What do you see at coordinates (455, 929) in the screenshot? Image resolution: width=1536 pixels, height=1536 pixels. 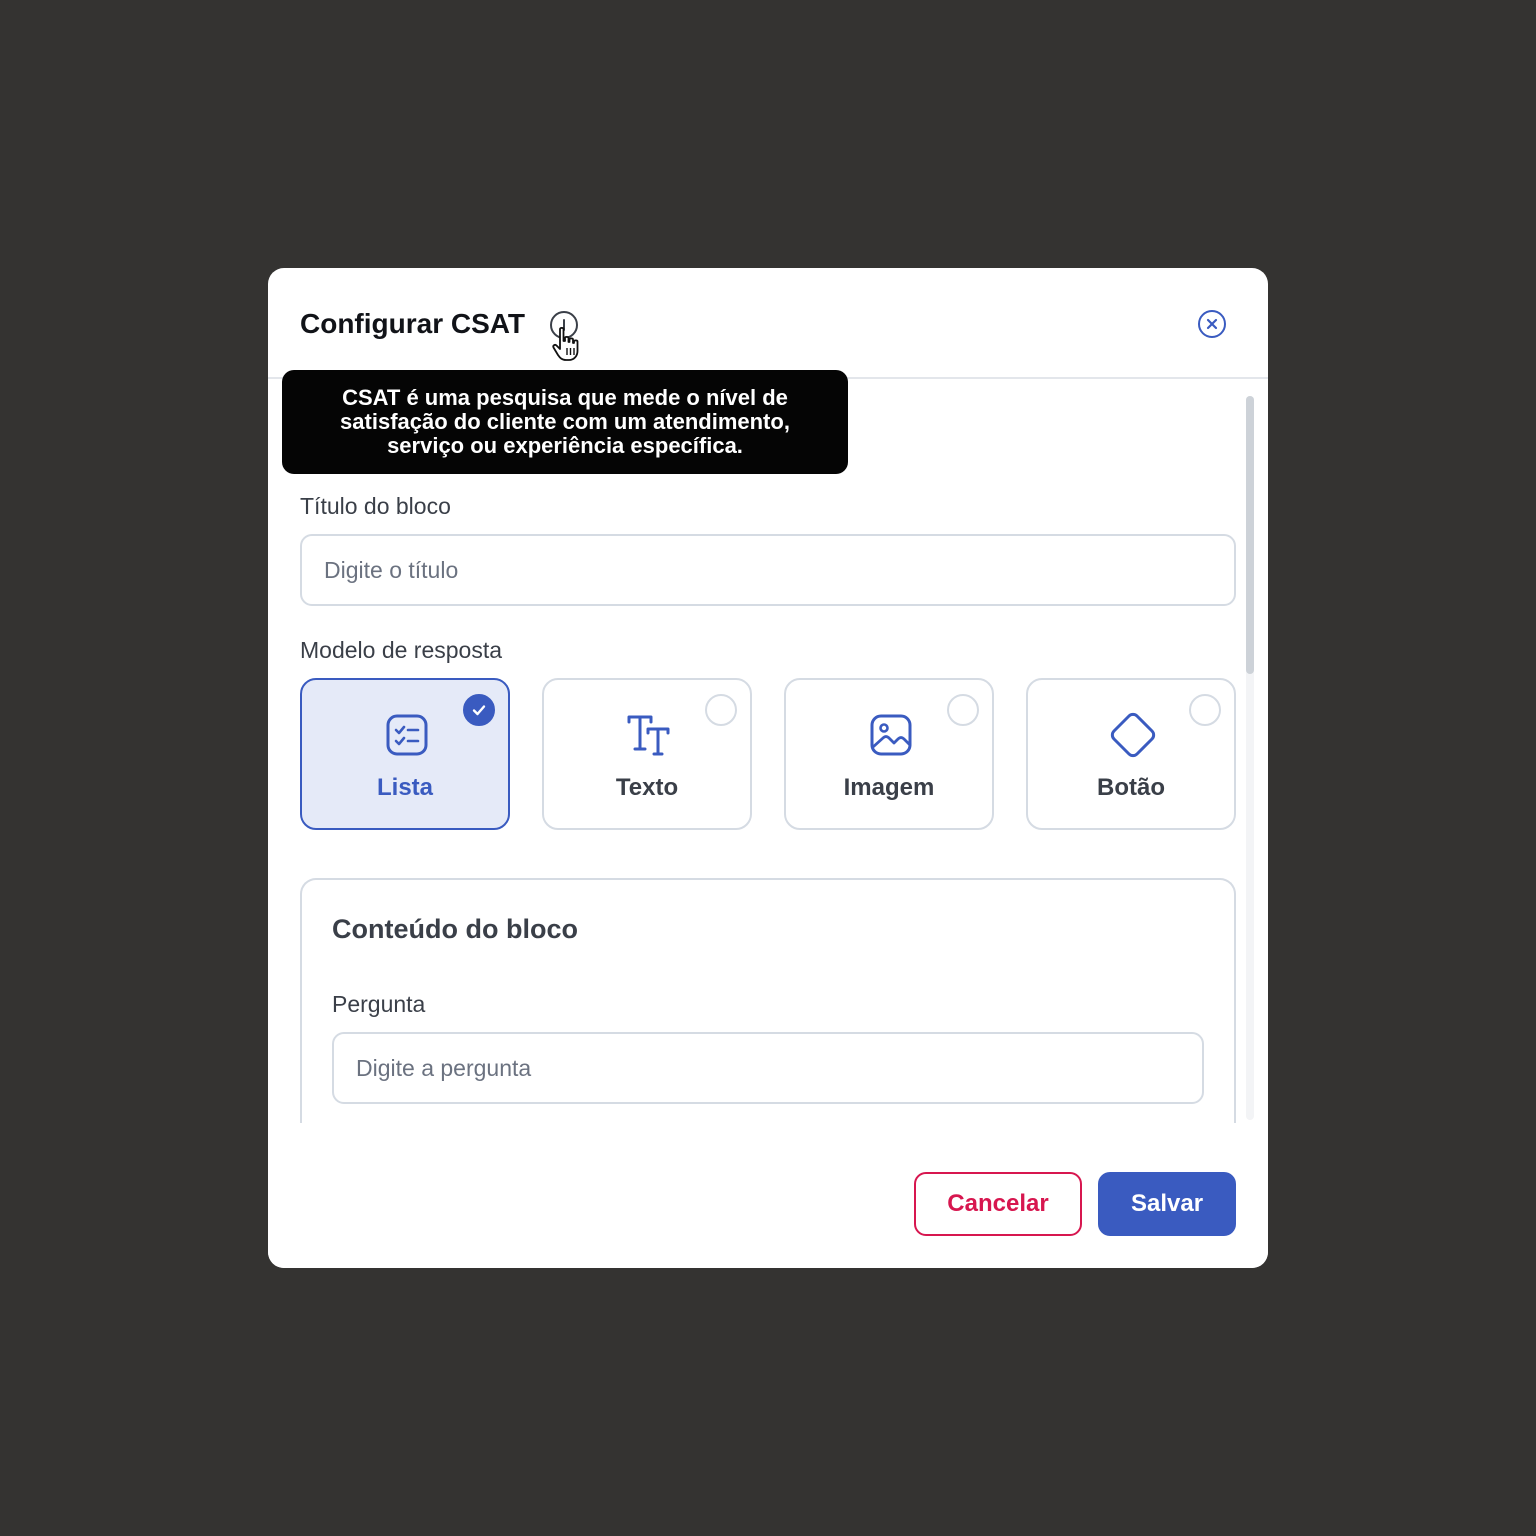 I see `content-block-title: Conteúdo do bloco` at bounding box center [455, 929].